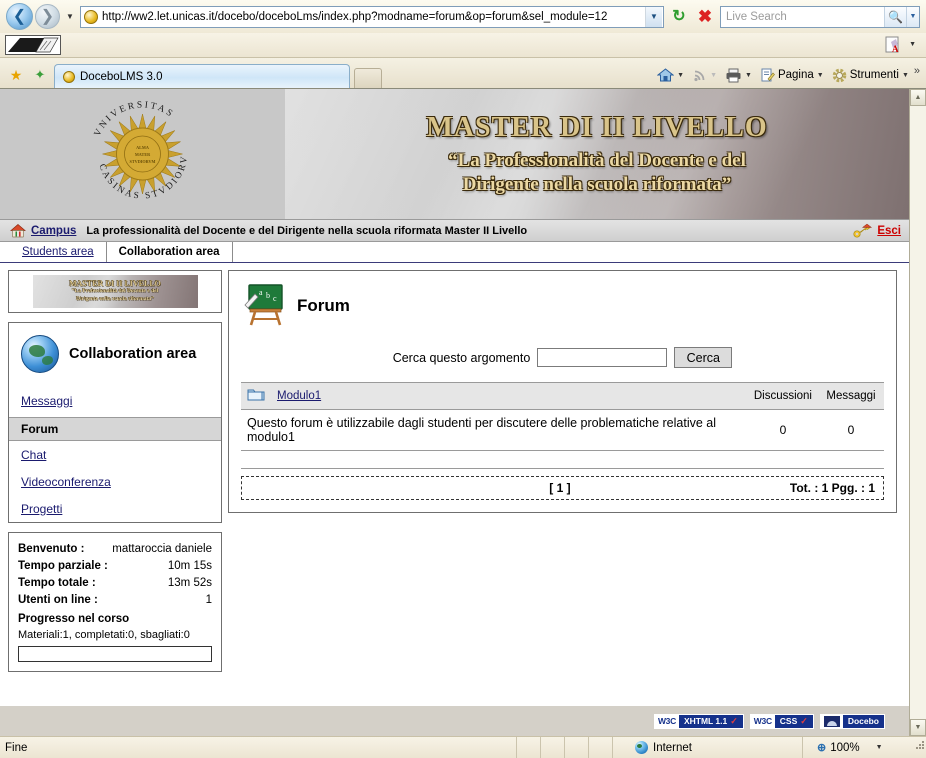 The width and height of the screenshot is (926, 758). What do you see at coordinates (19, 16) in the screenshot?
I see `back-button: ❮` at bounding box center [19, 16].